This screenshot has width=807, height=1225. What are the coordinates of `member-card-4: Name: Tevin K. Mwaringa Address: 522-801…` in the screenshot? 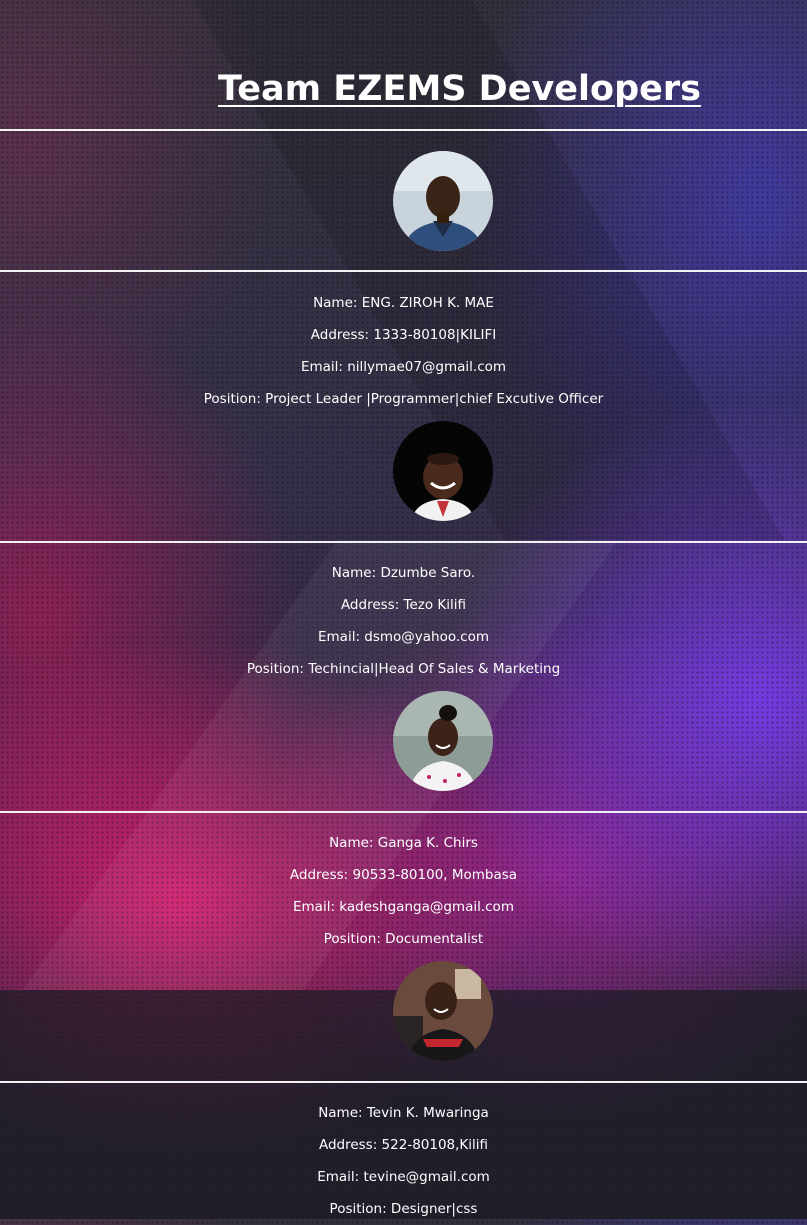 It's located at (403, 1161).